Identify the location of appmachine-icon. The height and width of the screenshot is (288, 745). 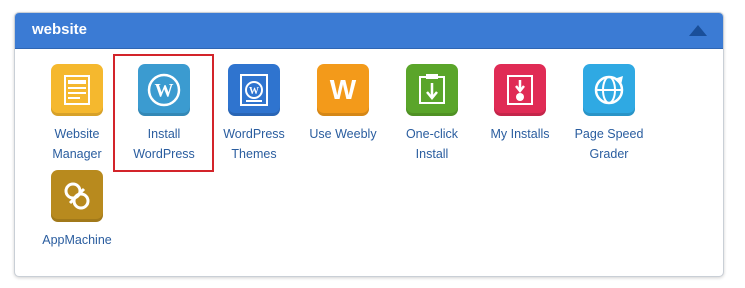
(77, 196).